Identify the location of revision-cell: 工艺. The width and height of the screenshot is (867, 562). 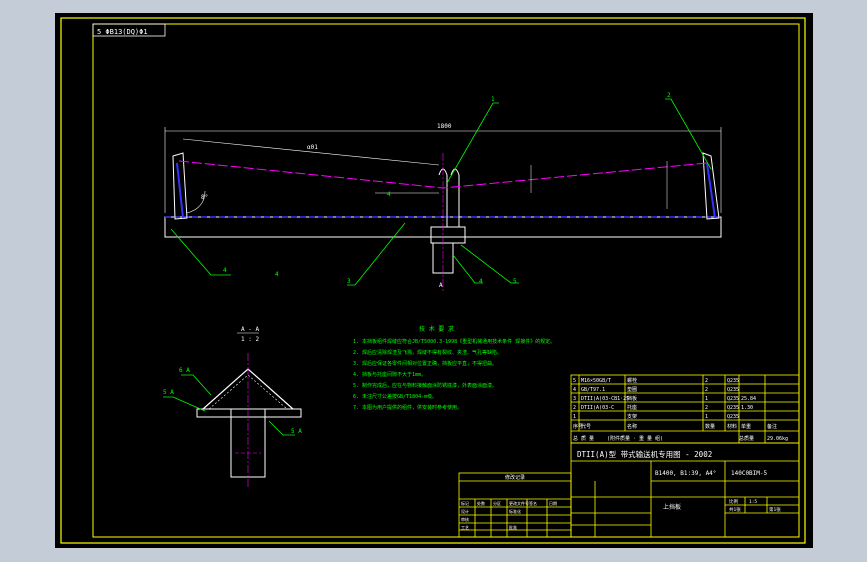
(465, 527).